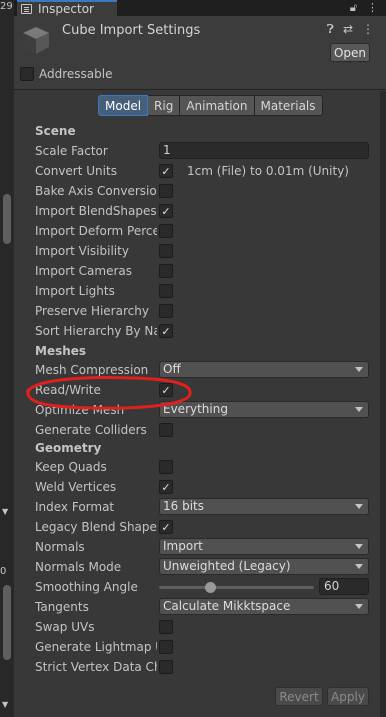 The image size is (386, 717). I want to click on scale-factor-input: 1, so click(264, 150).